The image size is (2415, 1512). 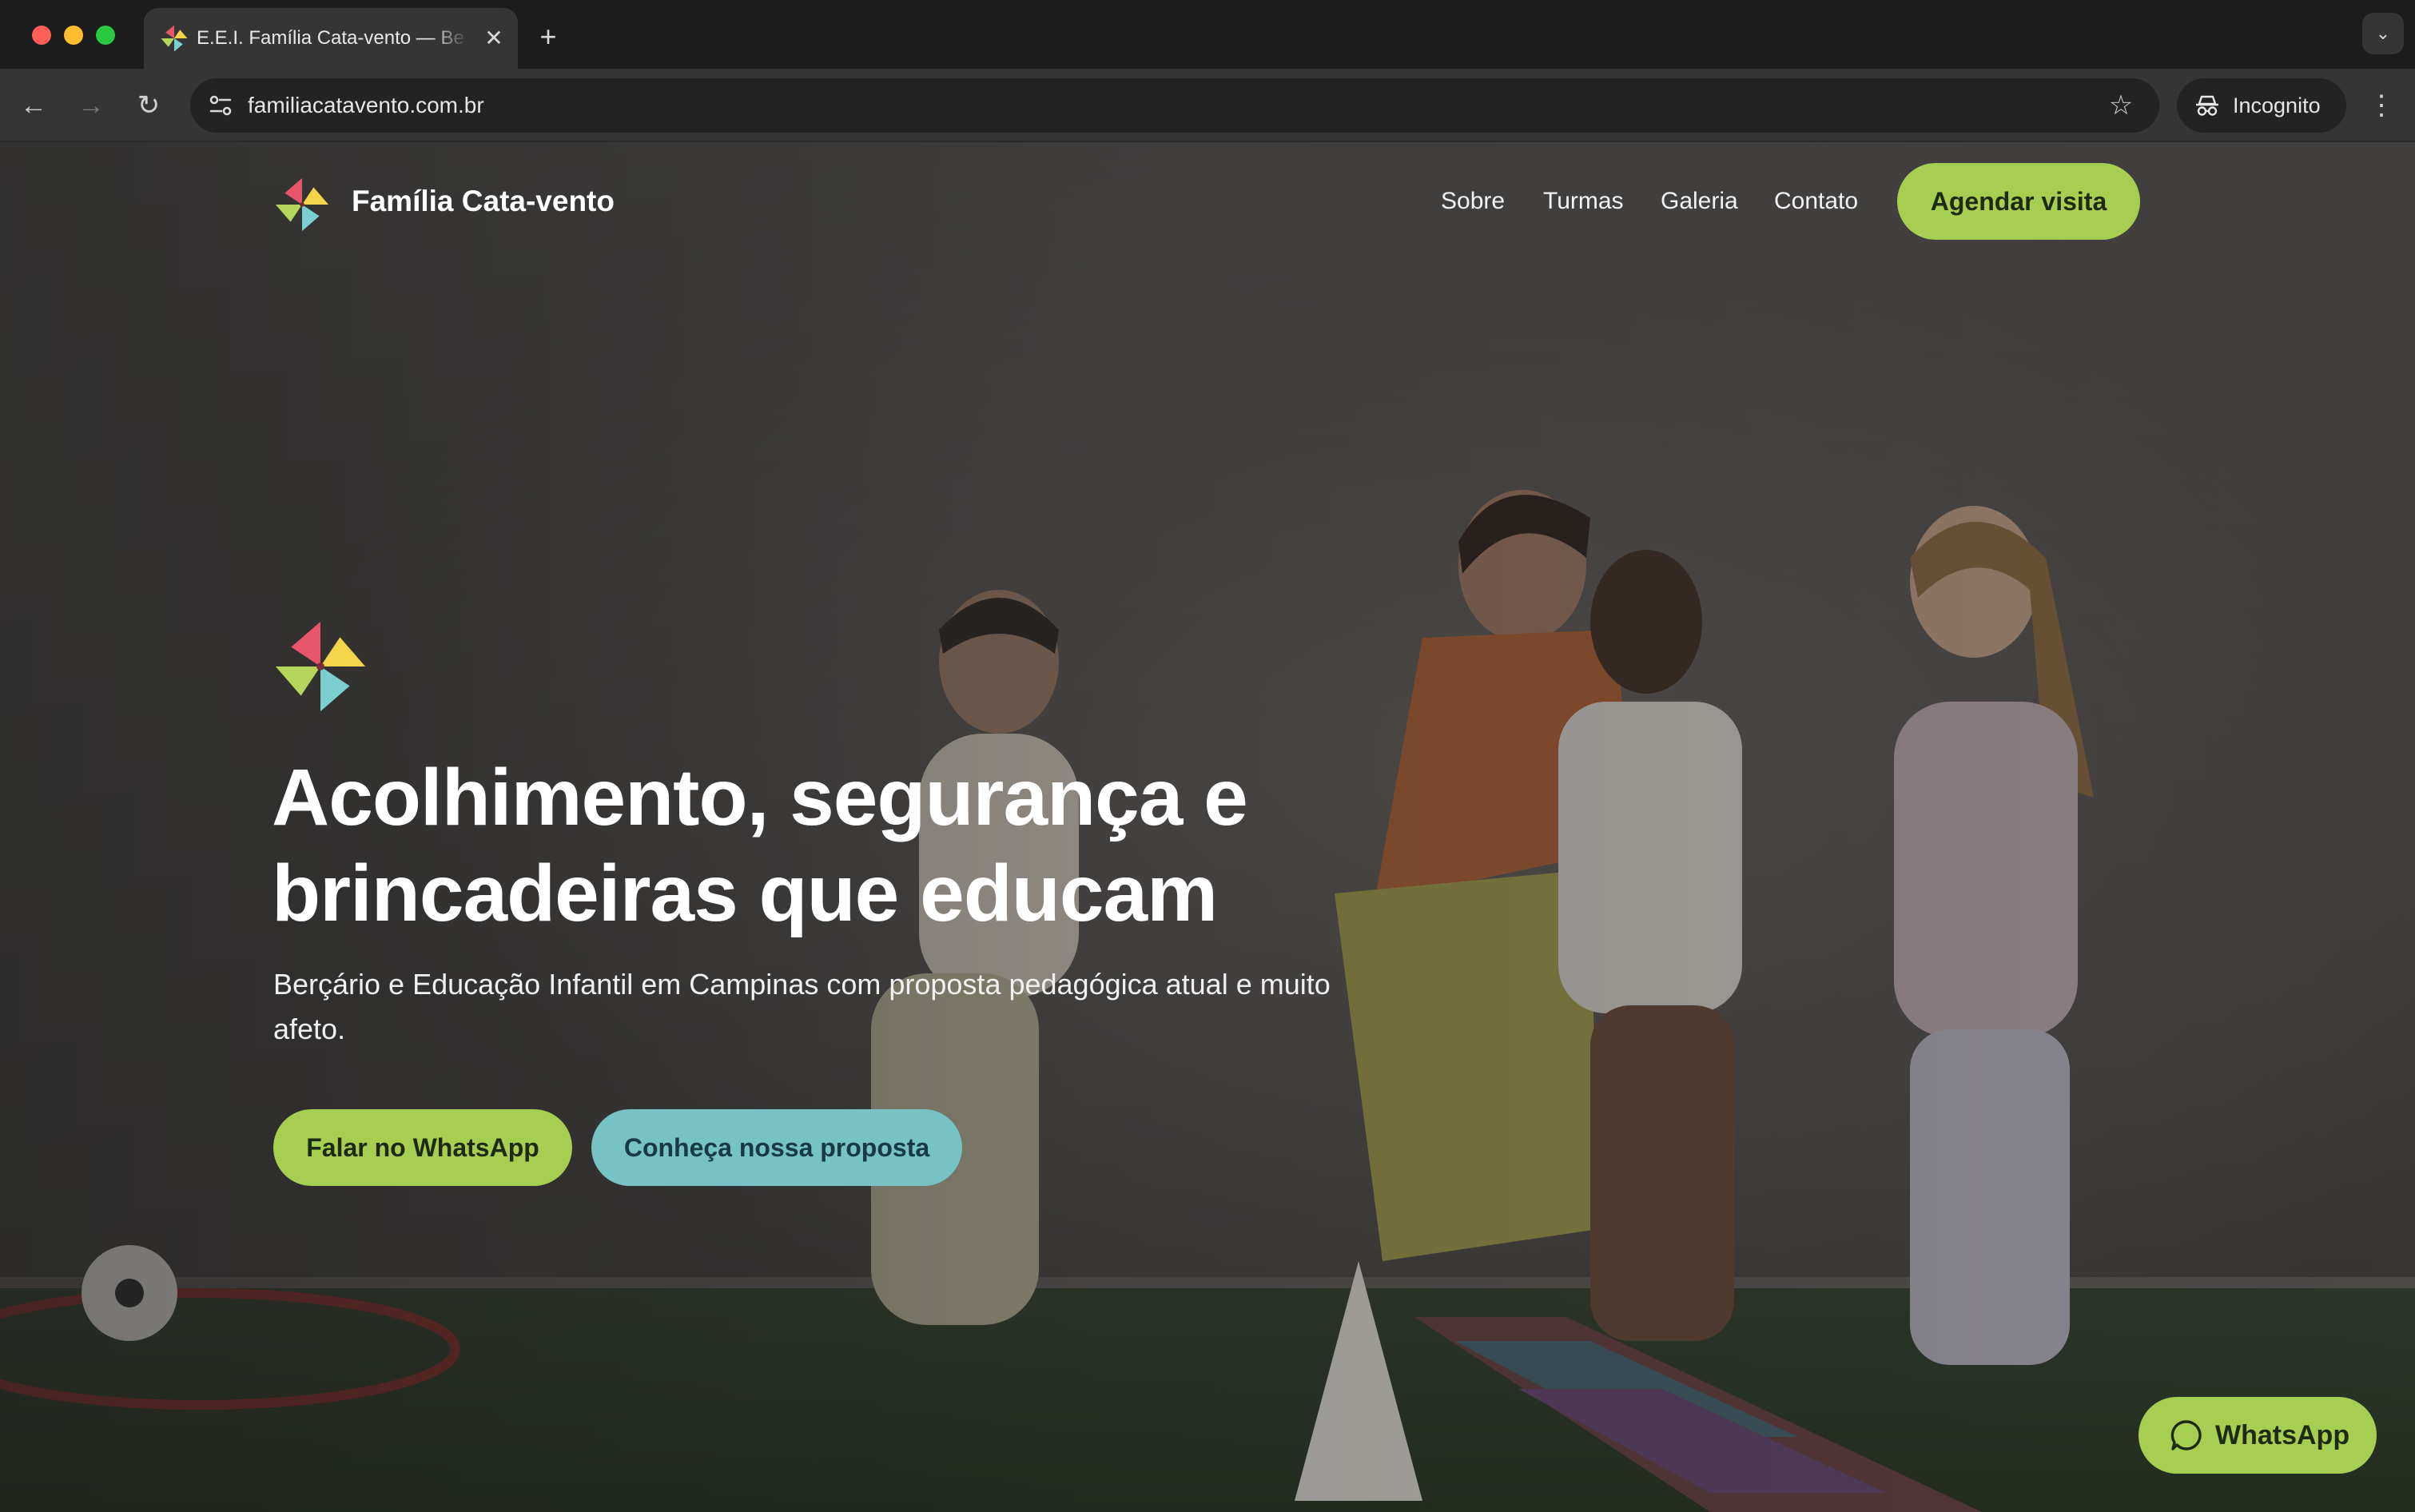 I want to click on browser-titlebar: E.E.I. Família Cata-vento — Be ✕ + ⌄, so click(x=1207, y=34).